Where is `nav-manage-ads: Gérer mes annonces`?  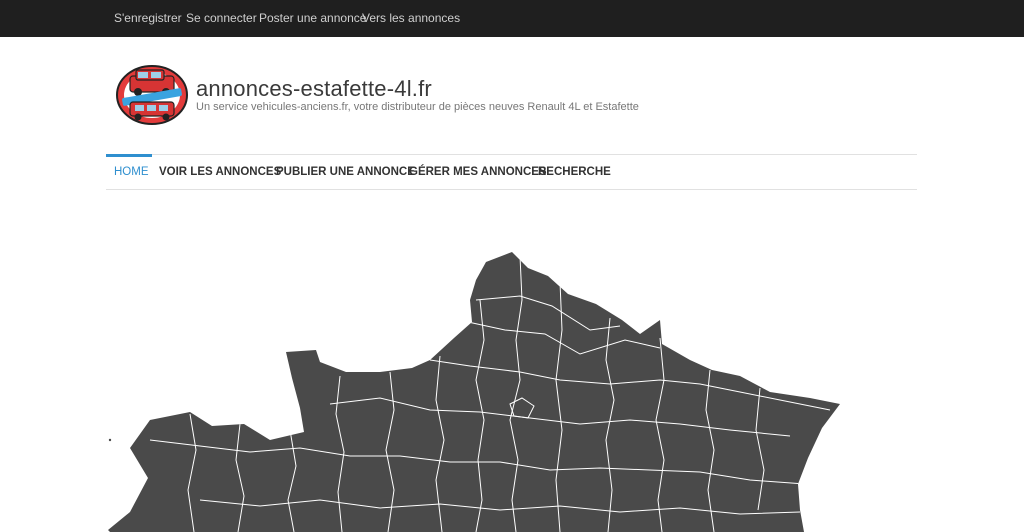
nav-manage-ads: Gérer mes annonces is located at coordinates (478, 172).